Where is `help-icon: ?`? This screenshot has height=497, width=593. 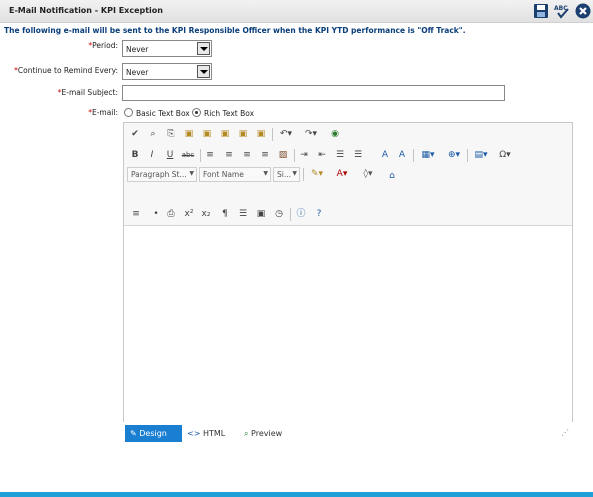 help-icon: ? is located at coordinates (319, 214).